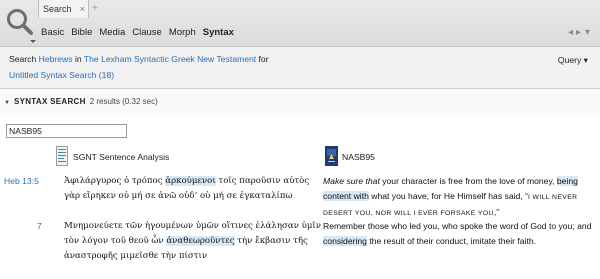  What do you see at coordinates (57, 9) in the screenshot?
I see `tab-search-label: Search` at bounding box center [57, 9].